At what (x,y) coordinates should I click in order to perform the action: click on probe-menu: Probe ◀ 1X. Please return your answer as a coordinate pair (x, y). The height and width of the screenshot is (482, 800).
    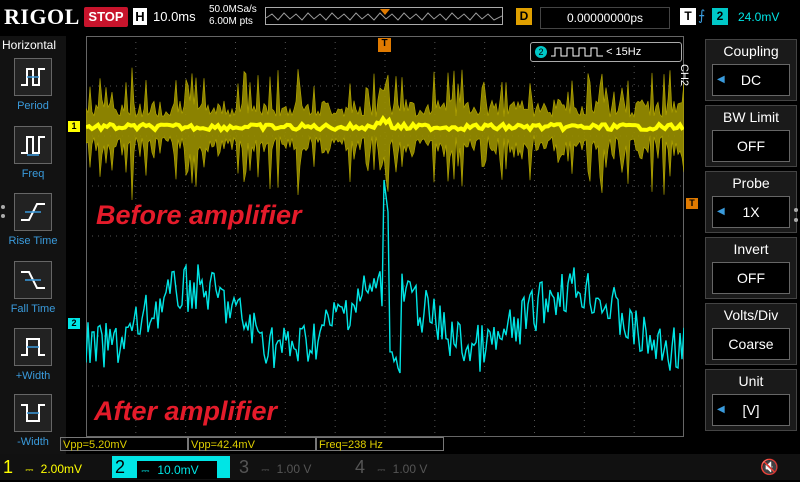
    Looking at the image, I should click on (751, 202).